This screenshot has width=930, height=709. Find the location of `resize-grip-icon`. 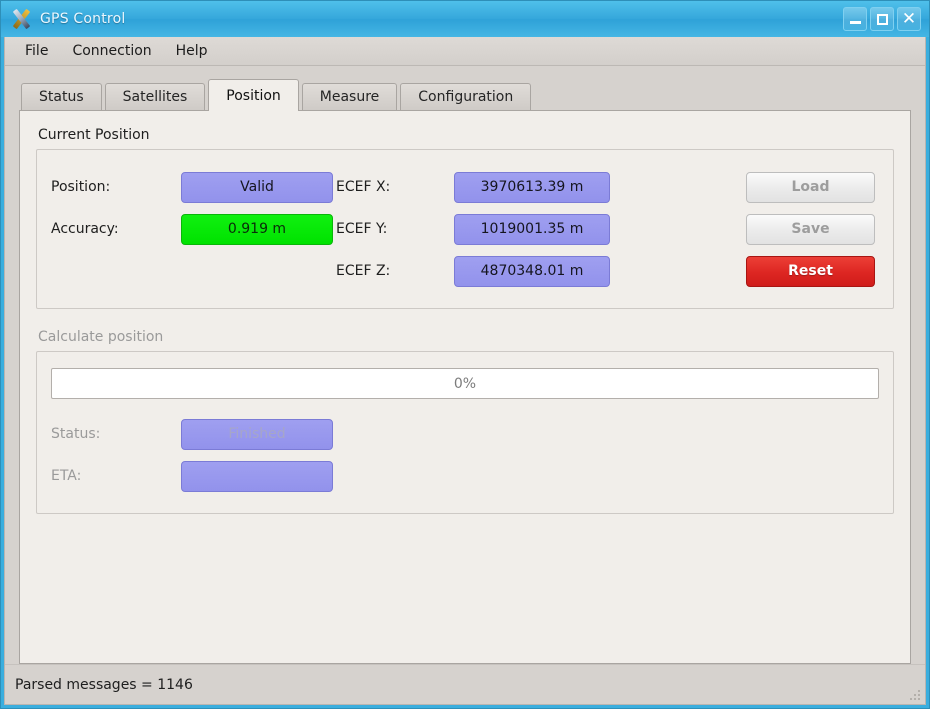

resize-grip-icon is located at coordinates (913, 693).